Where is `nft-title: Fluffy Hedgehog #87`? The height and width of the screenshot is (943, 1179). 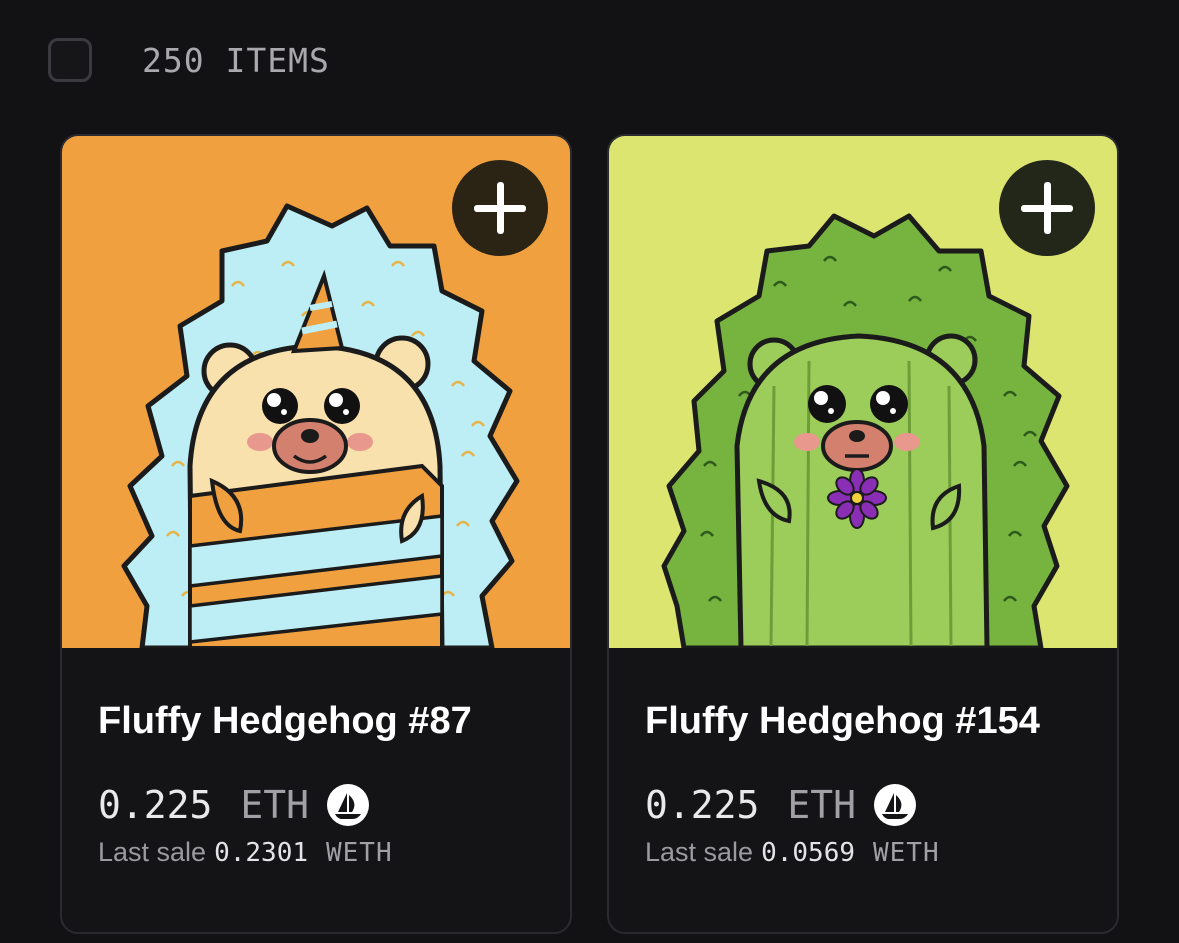 nft-title: Fluffy Hedgehog #87 is located at coordinates (285, 721).